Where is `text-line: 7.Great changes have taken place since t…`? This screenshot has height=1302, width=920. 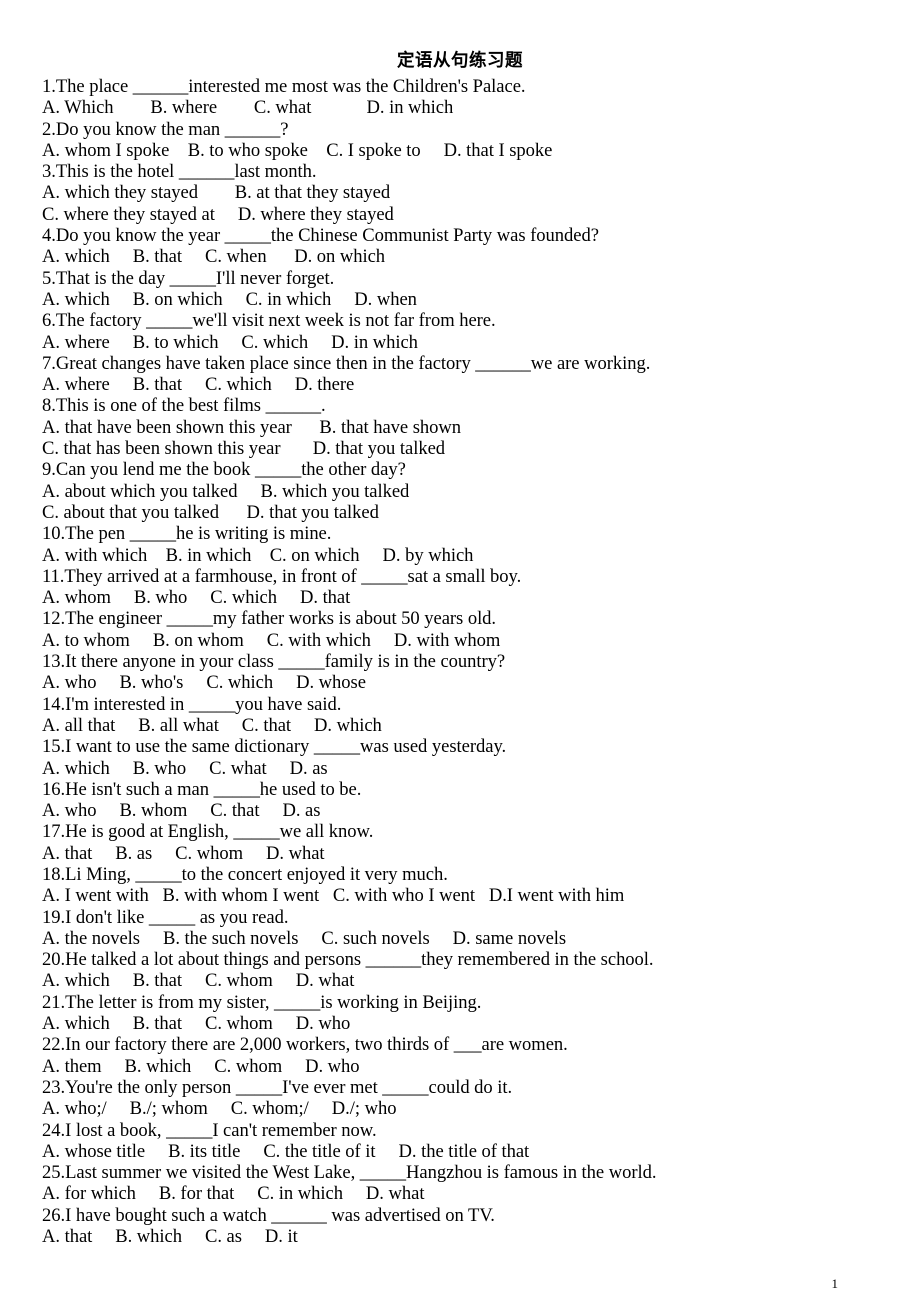 text-line: 7.Great changes have taken place since t… is located at coordinates (346, 363).